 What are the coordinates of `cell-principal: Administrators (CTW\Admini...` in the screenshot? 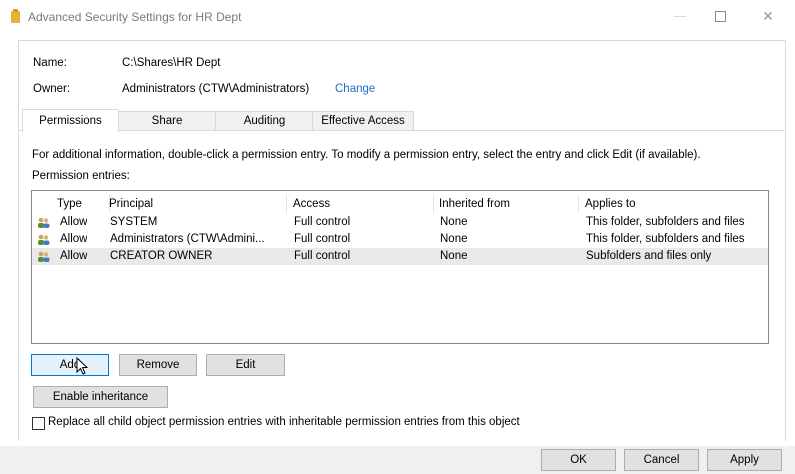 It's located at (187, 239).